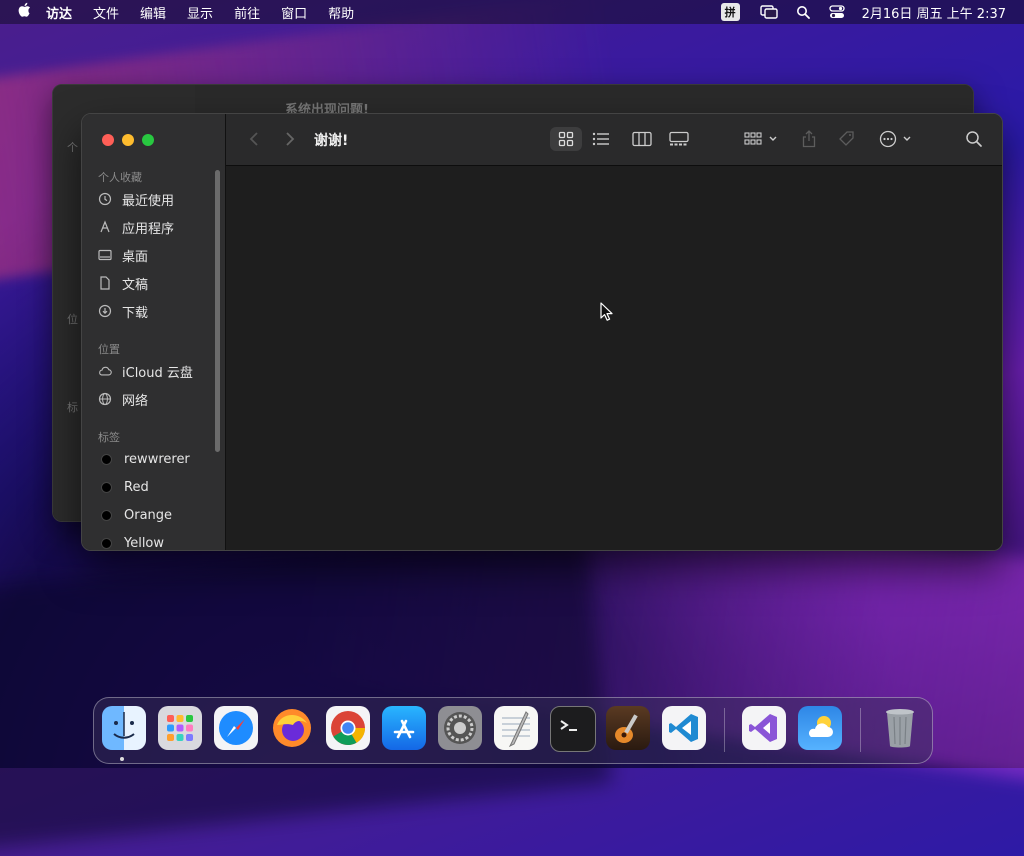  Describe the element at coordinates (900, 728) in the screenshot. I see `dock-trash-icon` at that location.